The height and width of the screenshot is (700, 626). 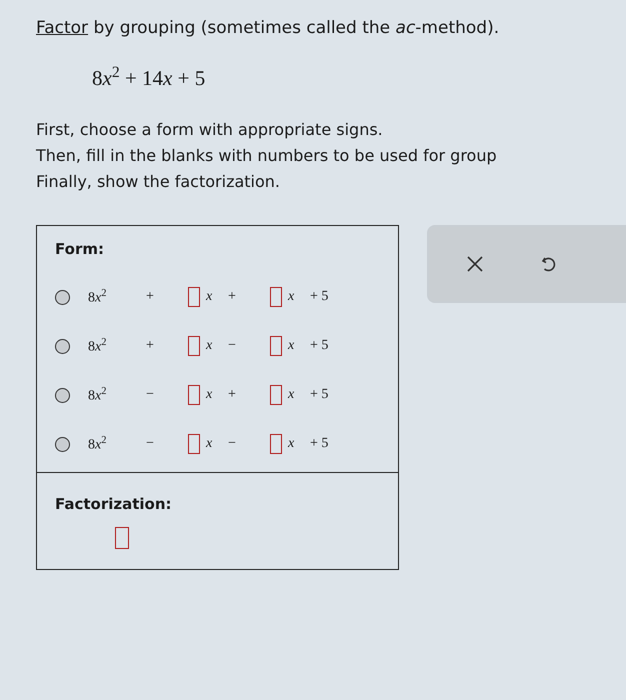 What do you see at coordinates (268, 28) in the screenshot?
I see `intro-sentence: Factor by grouping (sometimes called the ac-method).` at bounding box center [268, 28].